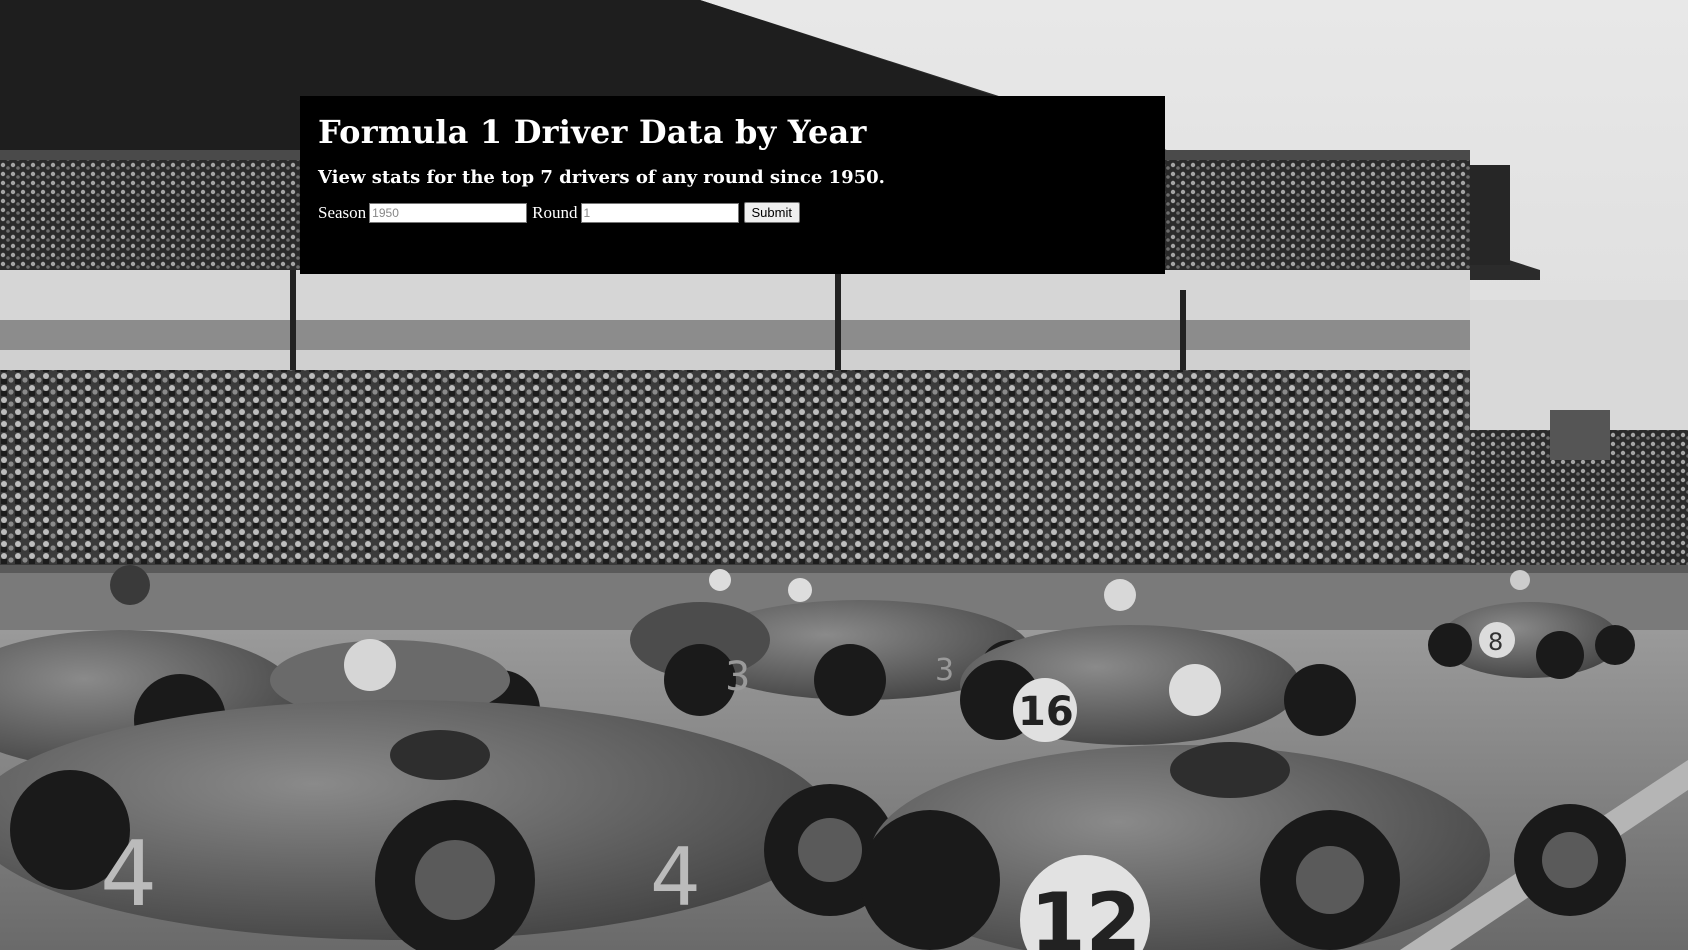 Image resolution: width=1688 pixels, height=950 pixels. I want to click on page-title: Formula 1 Driver Data by Year, so click(592, 132).